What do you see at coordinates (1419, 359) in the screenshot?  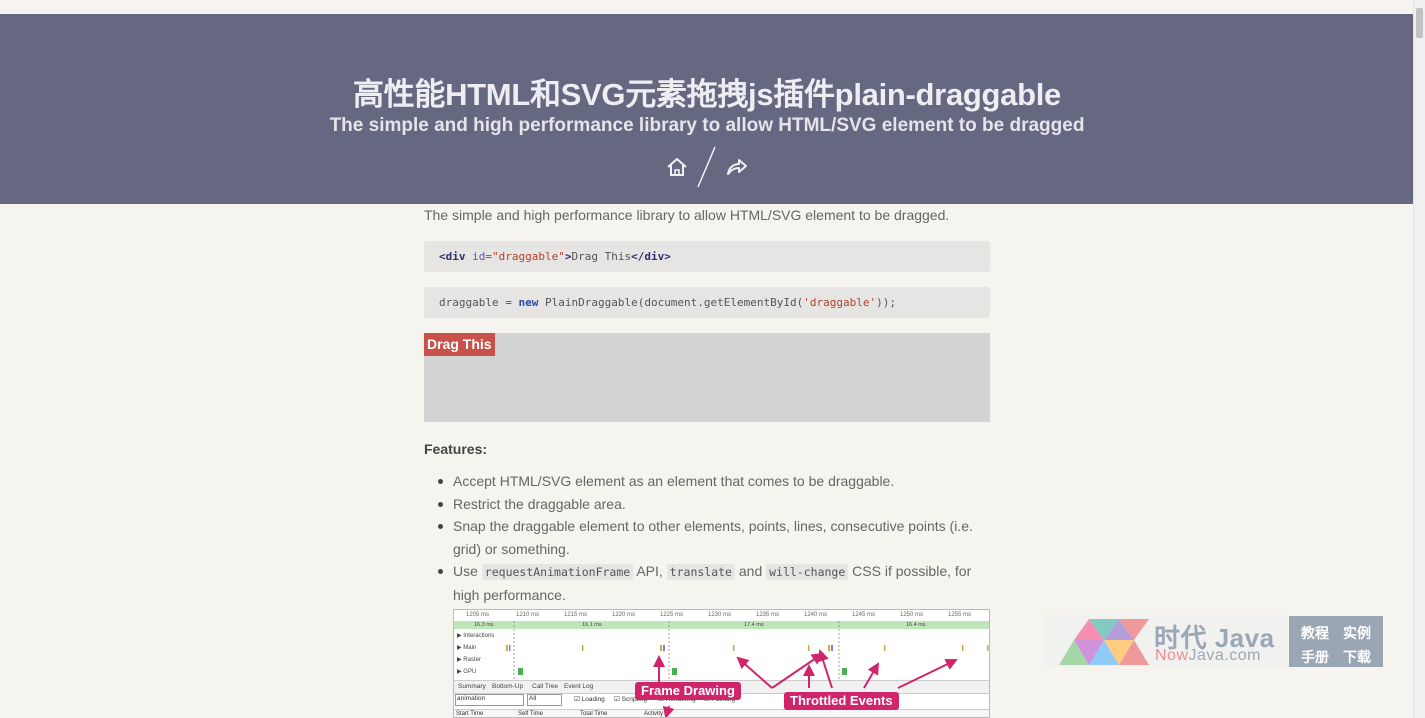 I see `page-scrollbar` at bounding box center [1419, 359].